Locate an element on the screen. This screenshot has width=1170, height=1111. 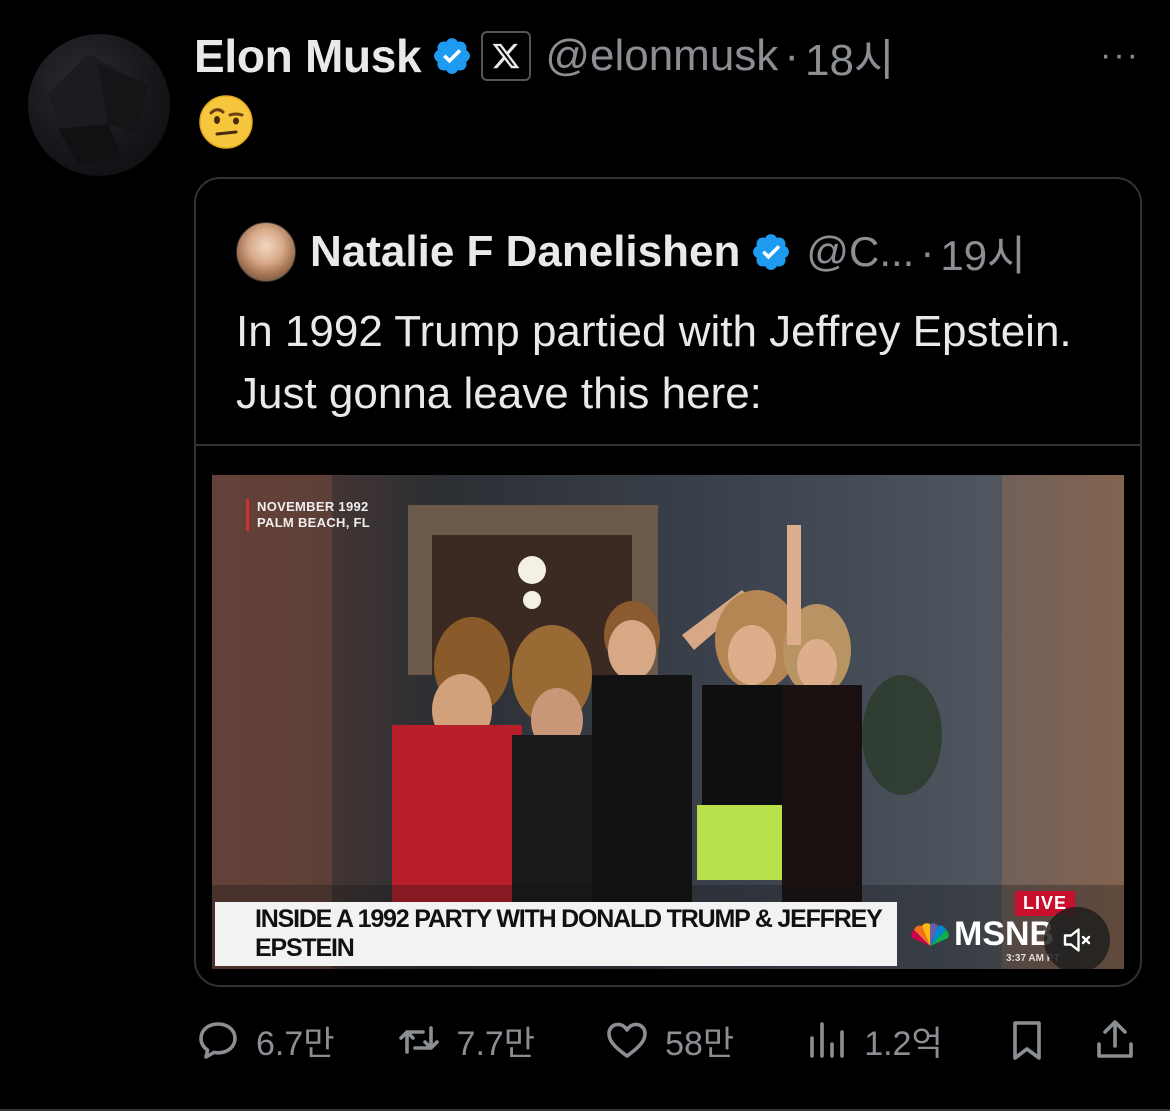
quoted-time: 19시 is located at coordinates (982, 252).